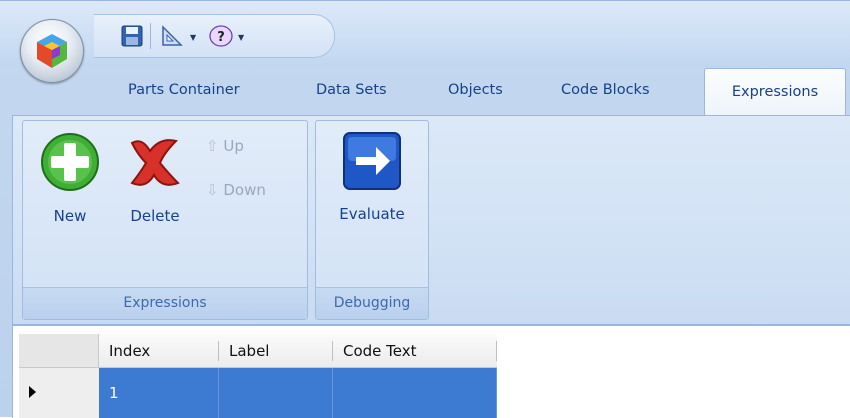  I want to click on triangle-ruler-icon, so click(172, 36).